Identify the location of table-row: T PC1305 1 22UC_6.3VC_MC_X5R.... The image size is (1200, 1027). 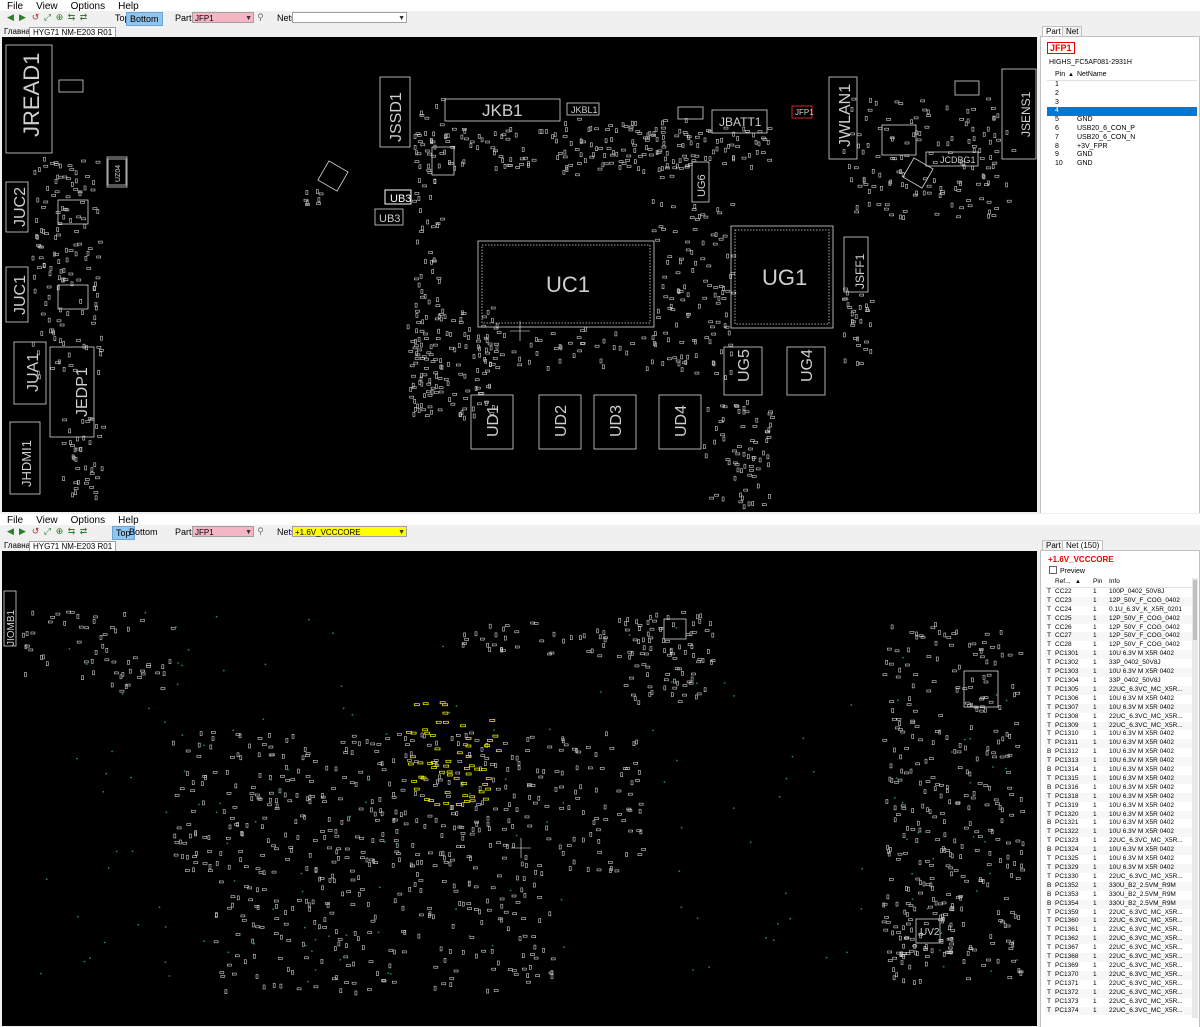
(1119, 690).